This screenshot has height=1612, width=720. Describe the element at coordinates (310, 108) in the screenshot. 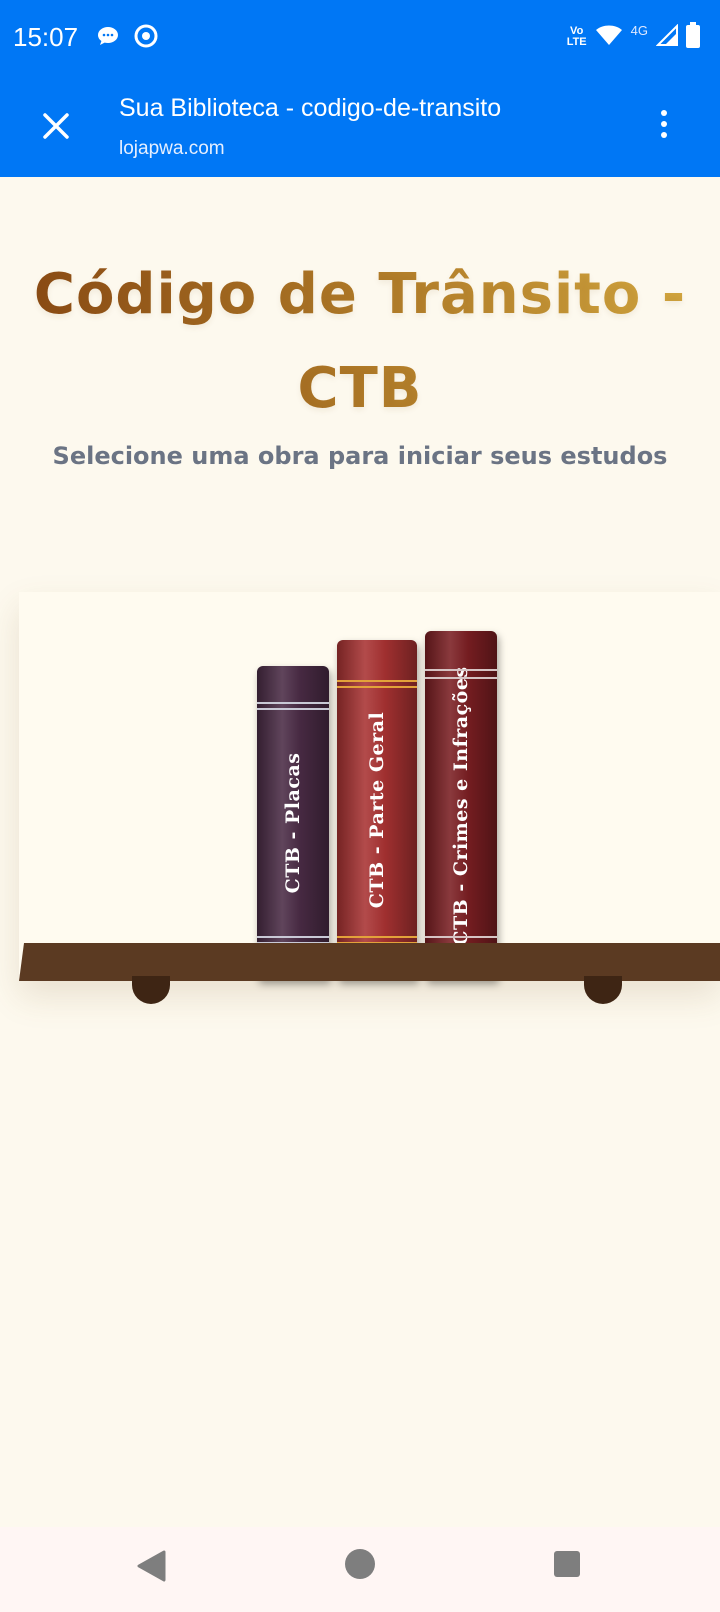

I see `tab-title: Sua Biblioteca - codigo-de-transito` at that location.